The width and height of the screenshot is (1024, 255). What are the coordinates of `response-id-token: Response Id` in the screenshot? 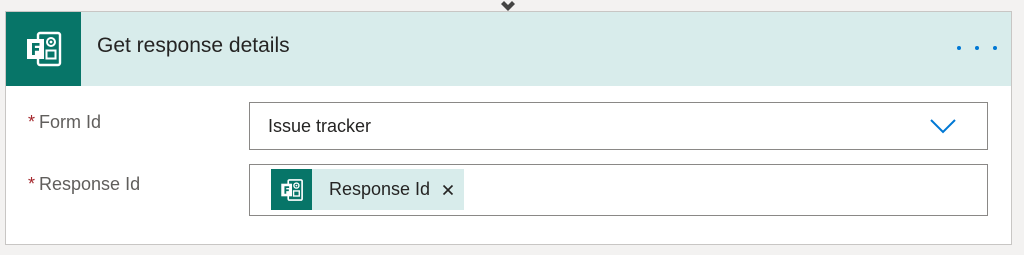 It's located at (368, 189).